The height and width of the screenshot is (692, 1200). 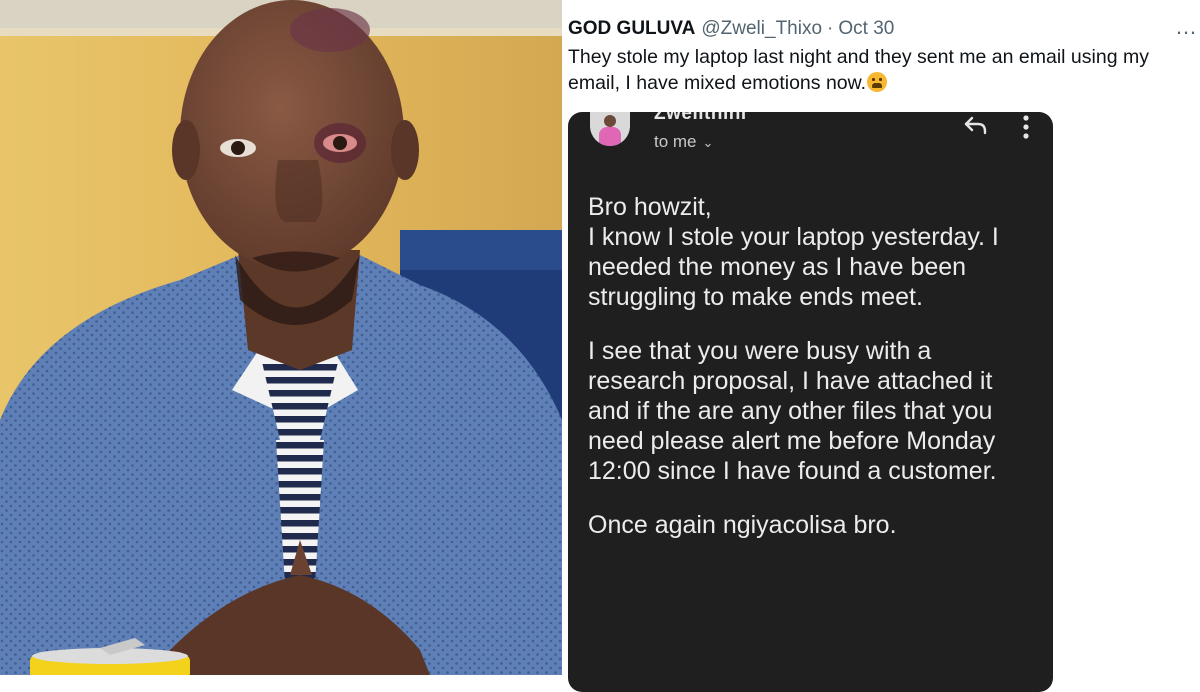 I want to click on to-label: to me, so click(x=675, y=141).